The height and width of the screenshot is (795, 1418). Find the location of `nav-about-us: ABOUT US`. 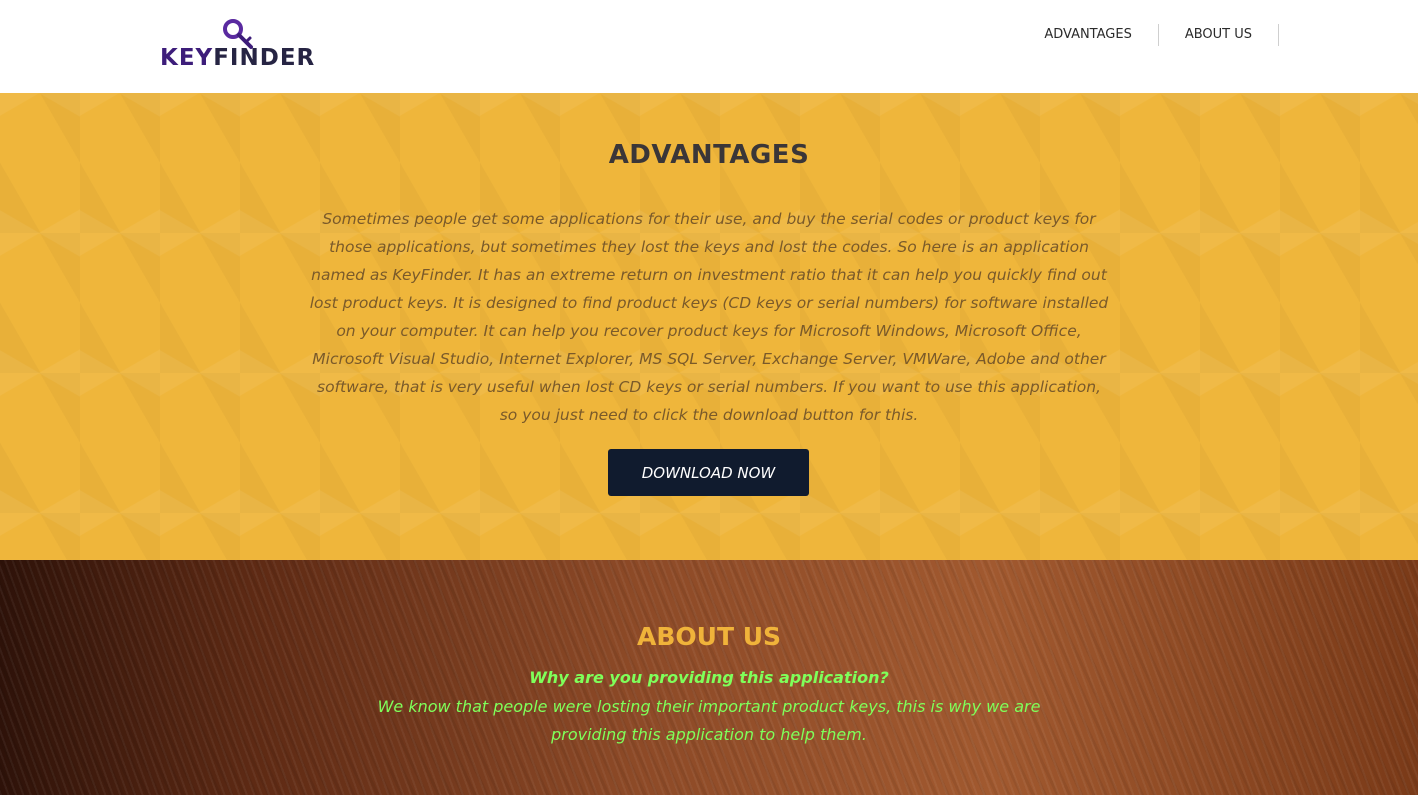

nav-about-us: ABOUT US is located at coordinates (1218, 35).